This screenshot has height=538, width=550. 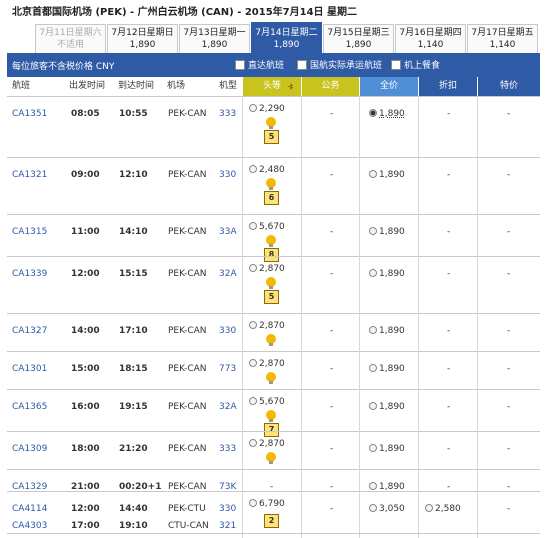 What do you see at coordinates (448, 86) in the screenshot?
I see `col-discount: 折扣` at bounding box center [448, 86].